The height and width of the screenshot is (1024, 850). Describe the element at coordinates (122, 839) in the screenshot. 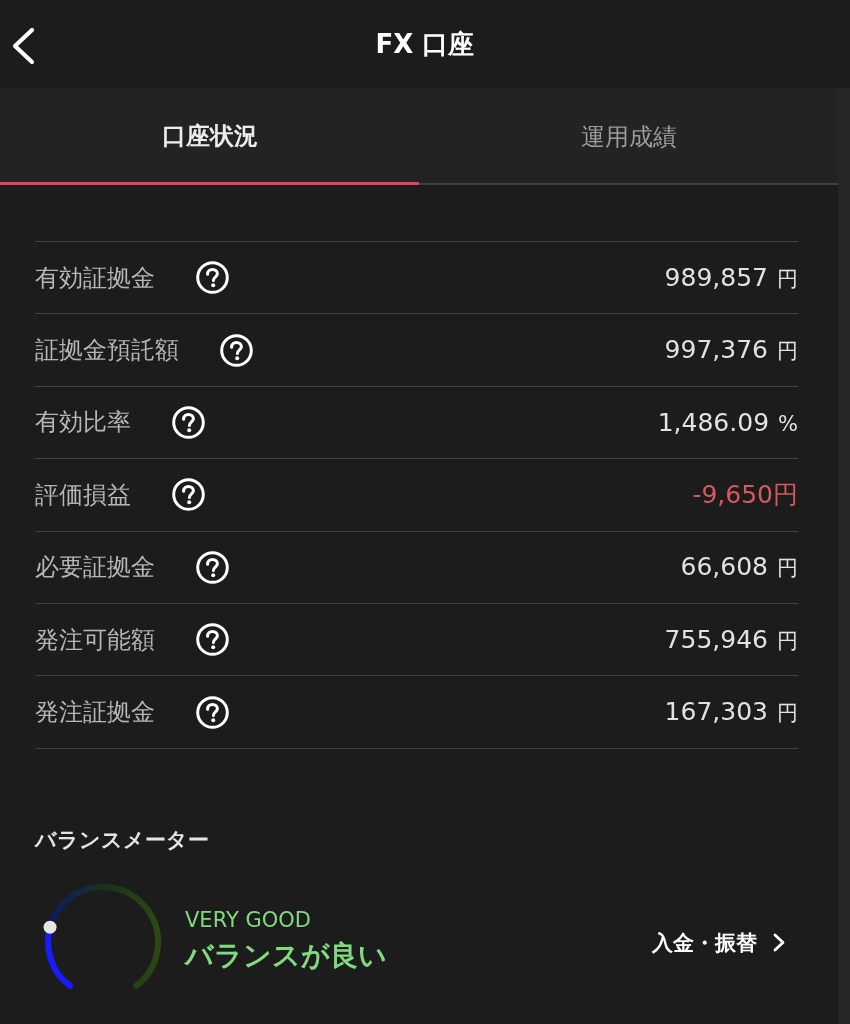

I see `section-title: バランスメーター` at that location.